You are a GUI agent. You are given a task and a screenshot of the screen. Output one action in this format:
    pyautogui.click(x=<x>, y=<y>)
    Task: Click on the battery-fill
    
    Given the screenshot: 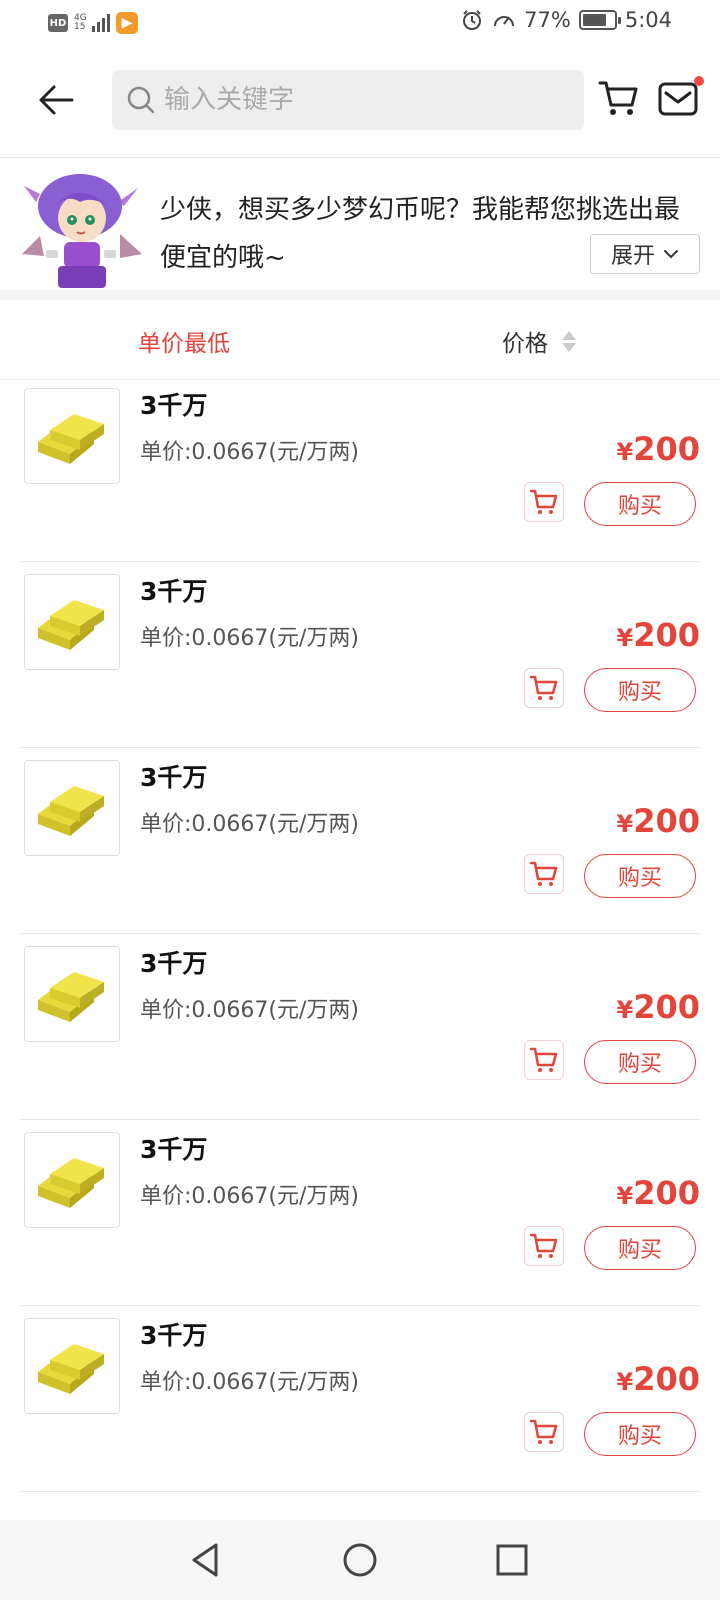 What is the action you would take?
    pyautogui.click(x=594, y=20)
    